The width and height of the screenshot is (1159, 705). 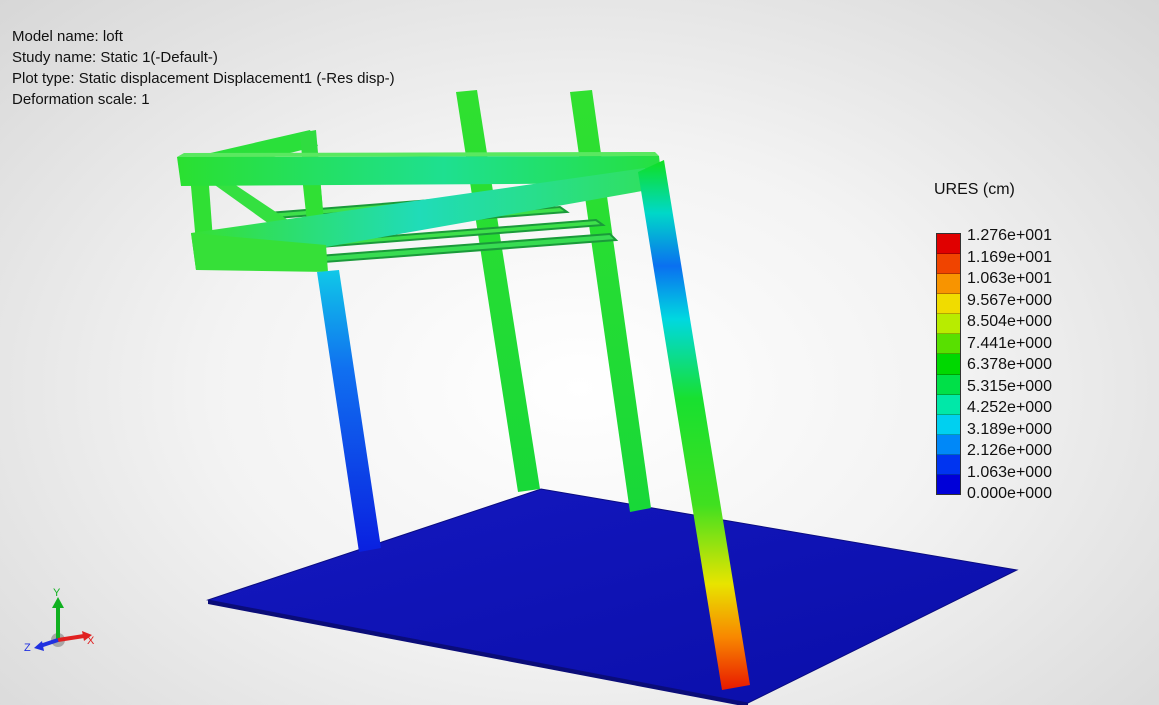 What do you see at coordinates (1009, 300) in the screenshot?
I see `legend-value-label: 9.567e+000` at bounding box center [1009, 300].